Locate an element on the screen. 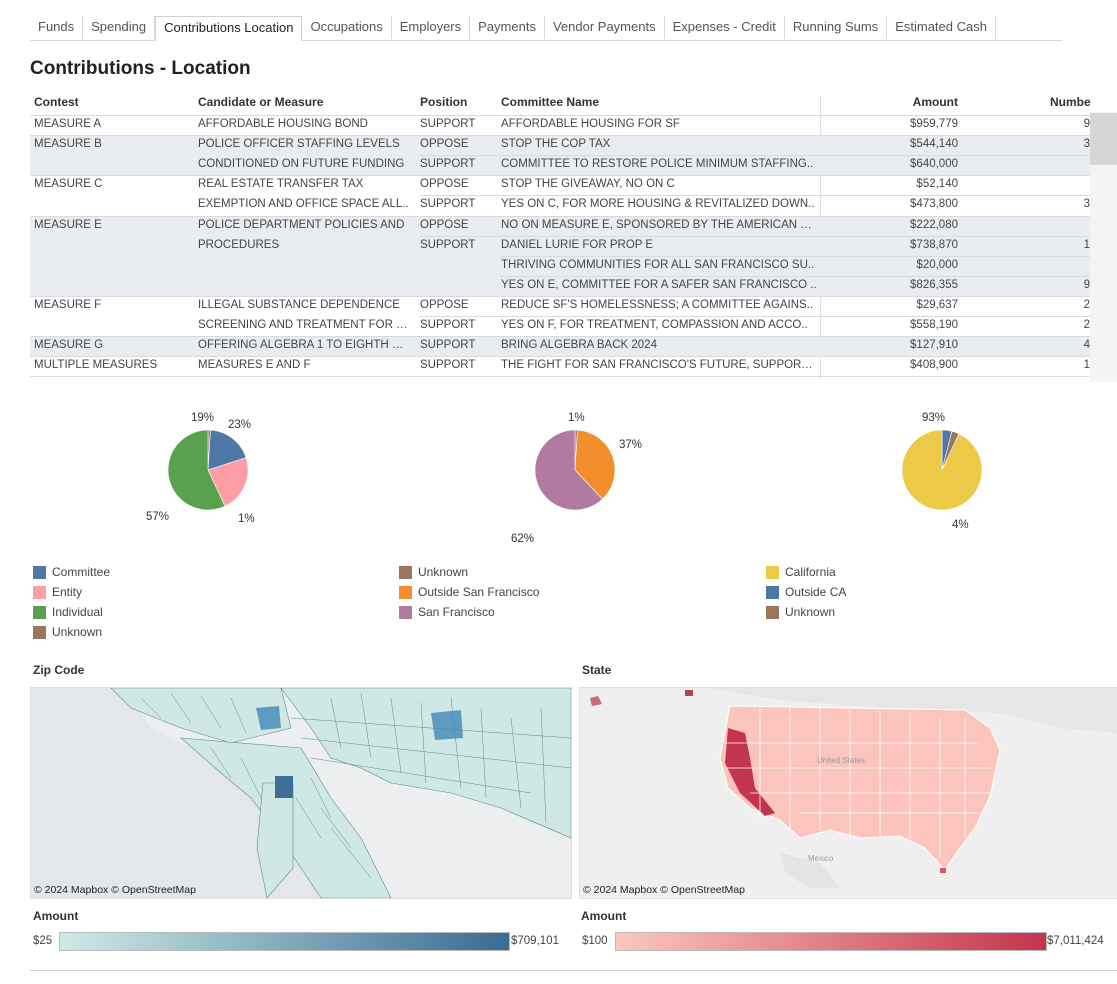 This screenshot has width=1117, height=984. header-committee: Committee Name is located at coordinates (550, 102).